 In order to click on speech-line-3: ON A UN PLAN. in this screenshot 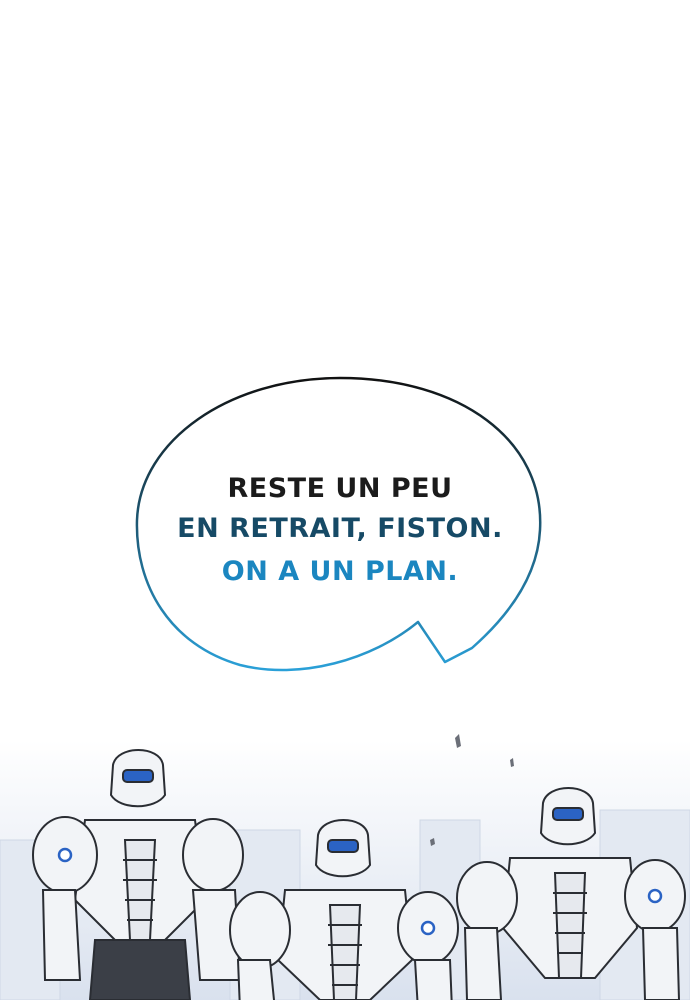, I will do `click(340, 571)`.